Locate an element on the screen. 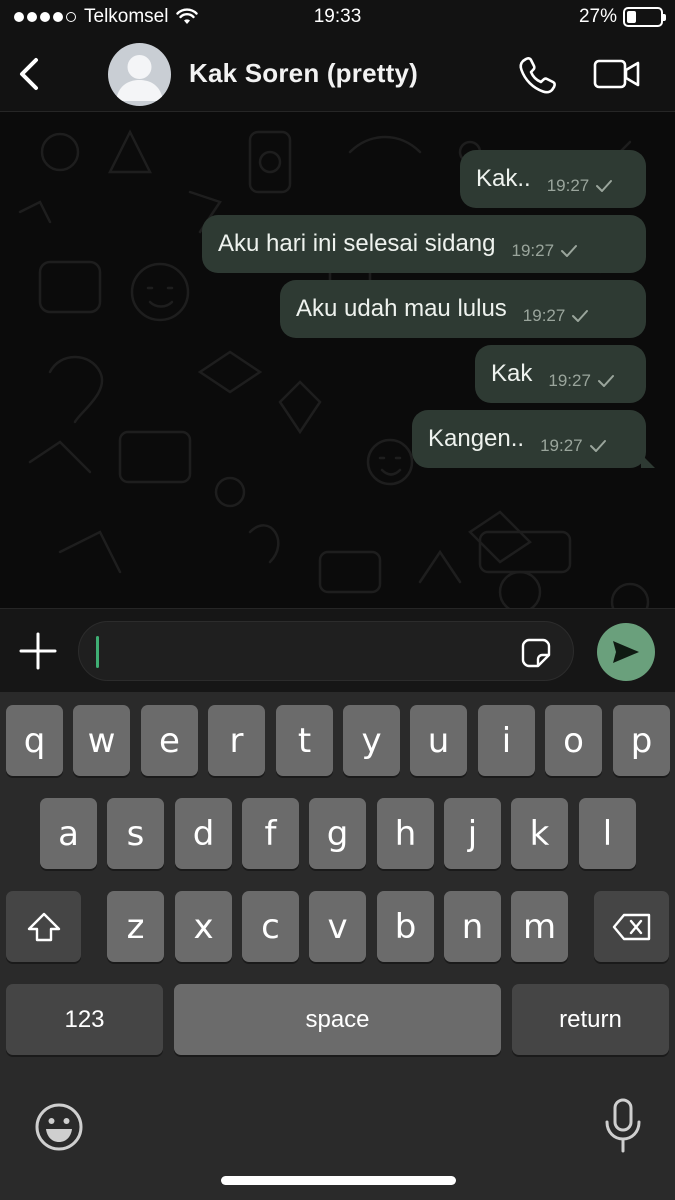  text-cursor is located at coordinates (97, 652).